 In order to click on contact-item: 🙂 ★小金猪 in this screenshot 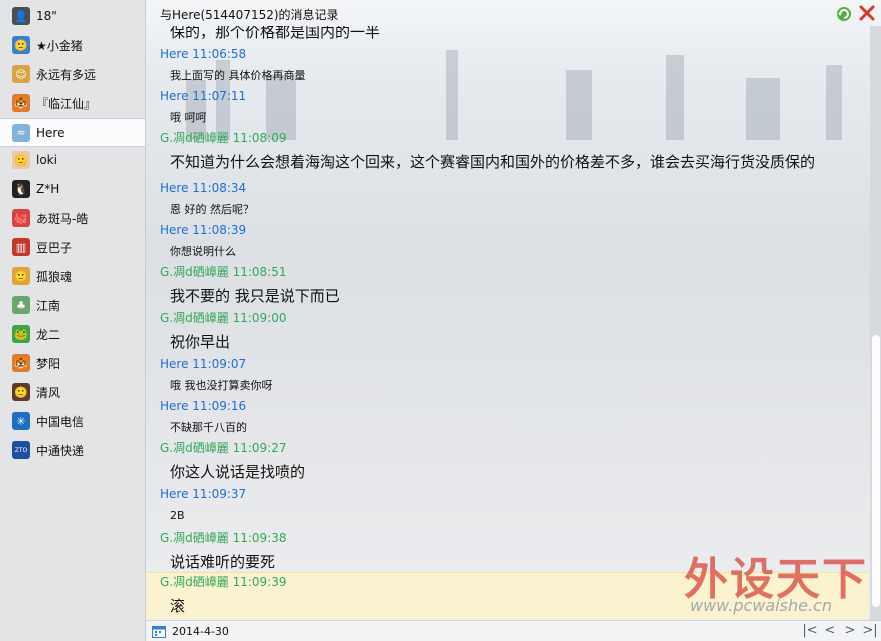, I will do `click(72, 45)`.